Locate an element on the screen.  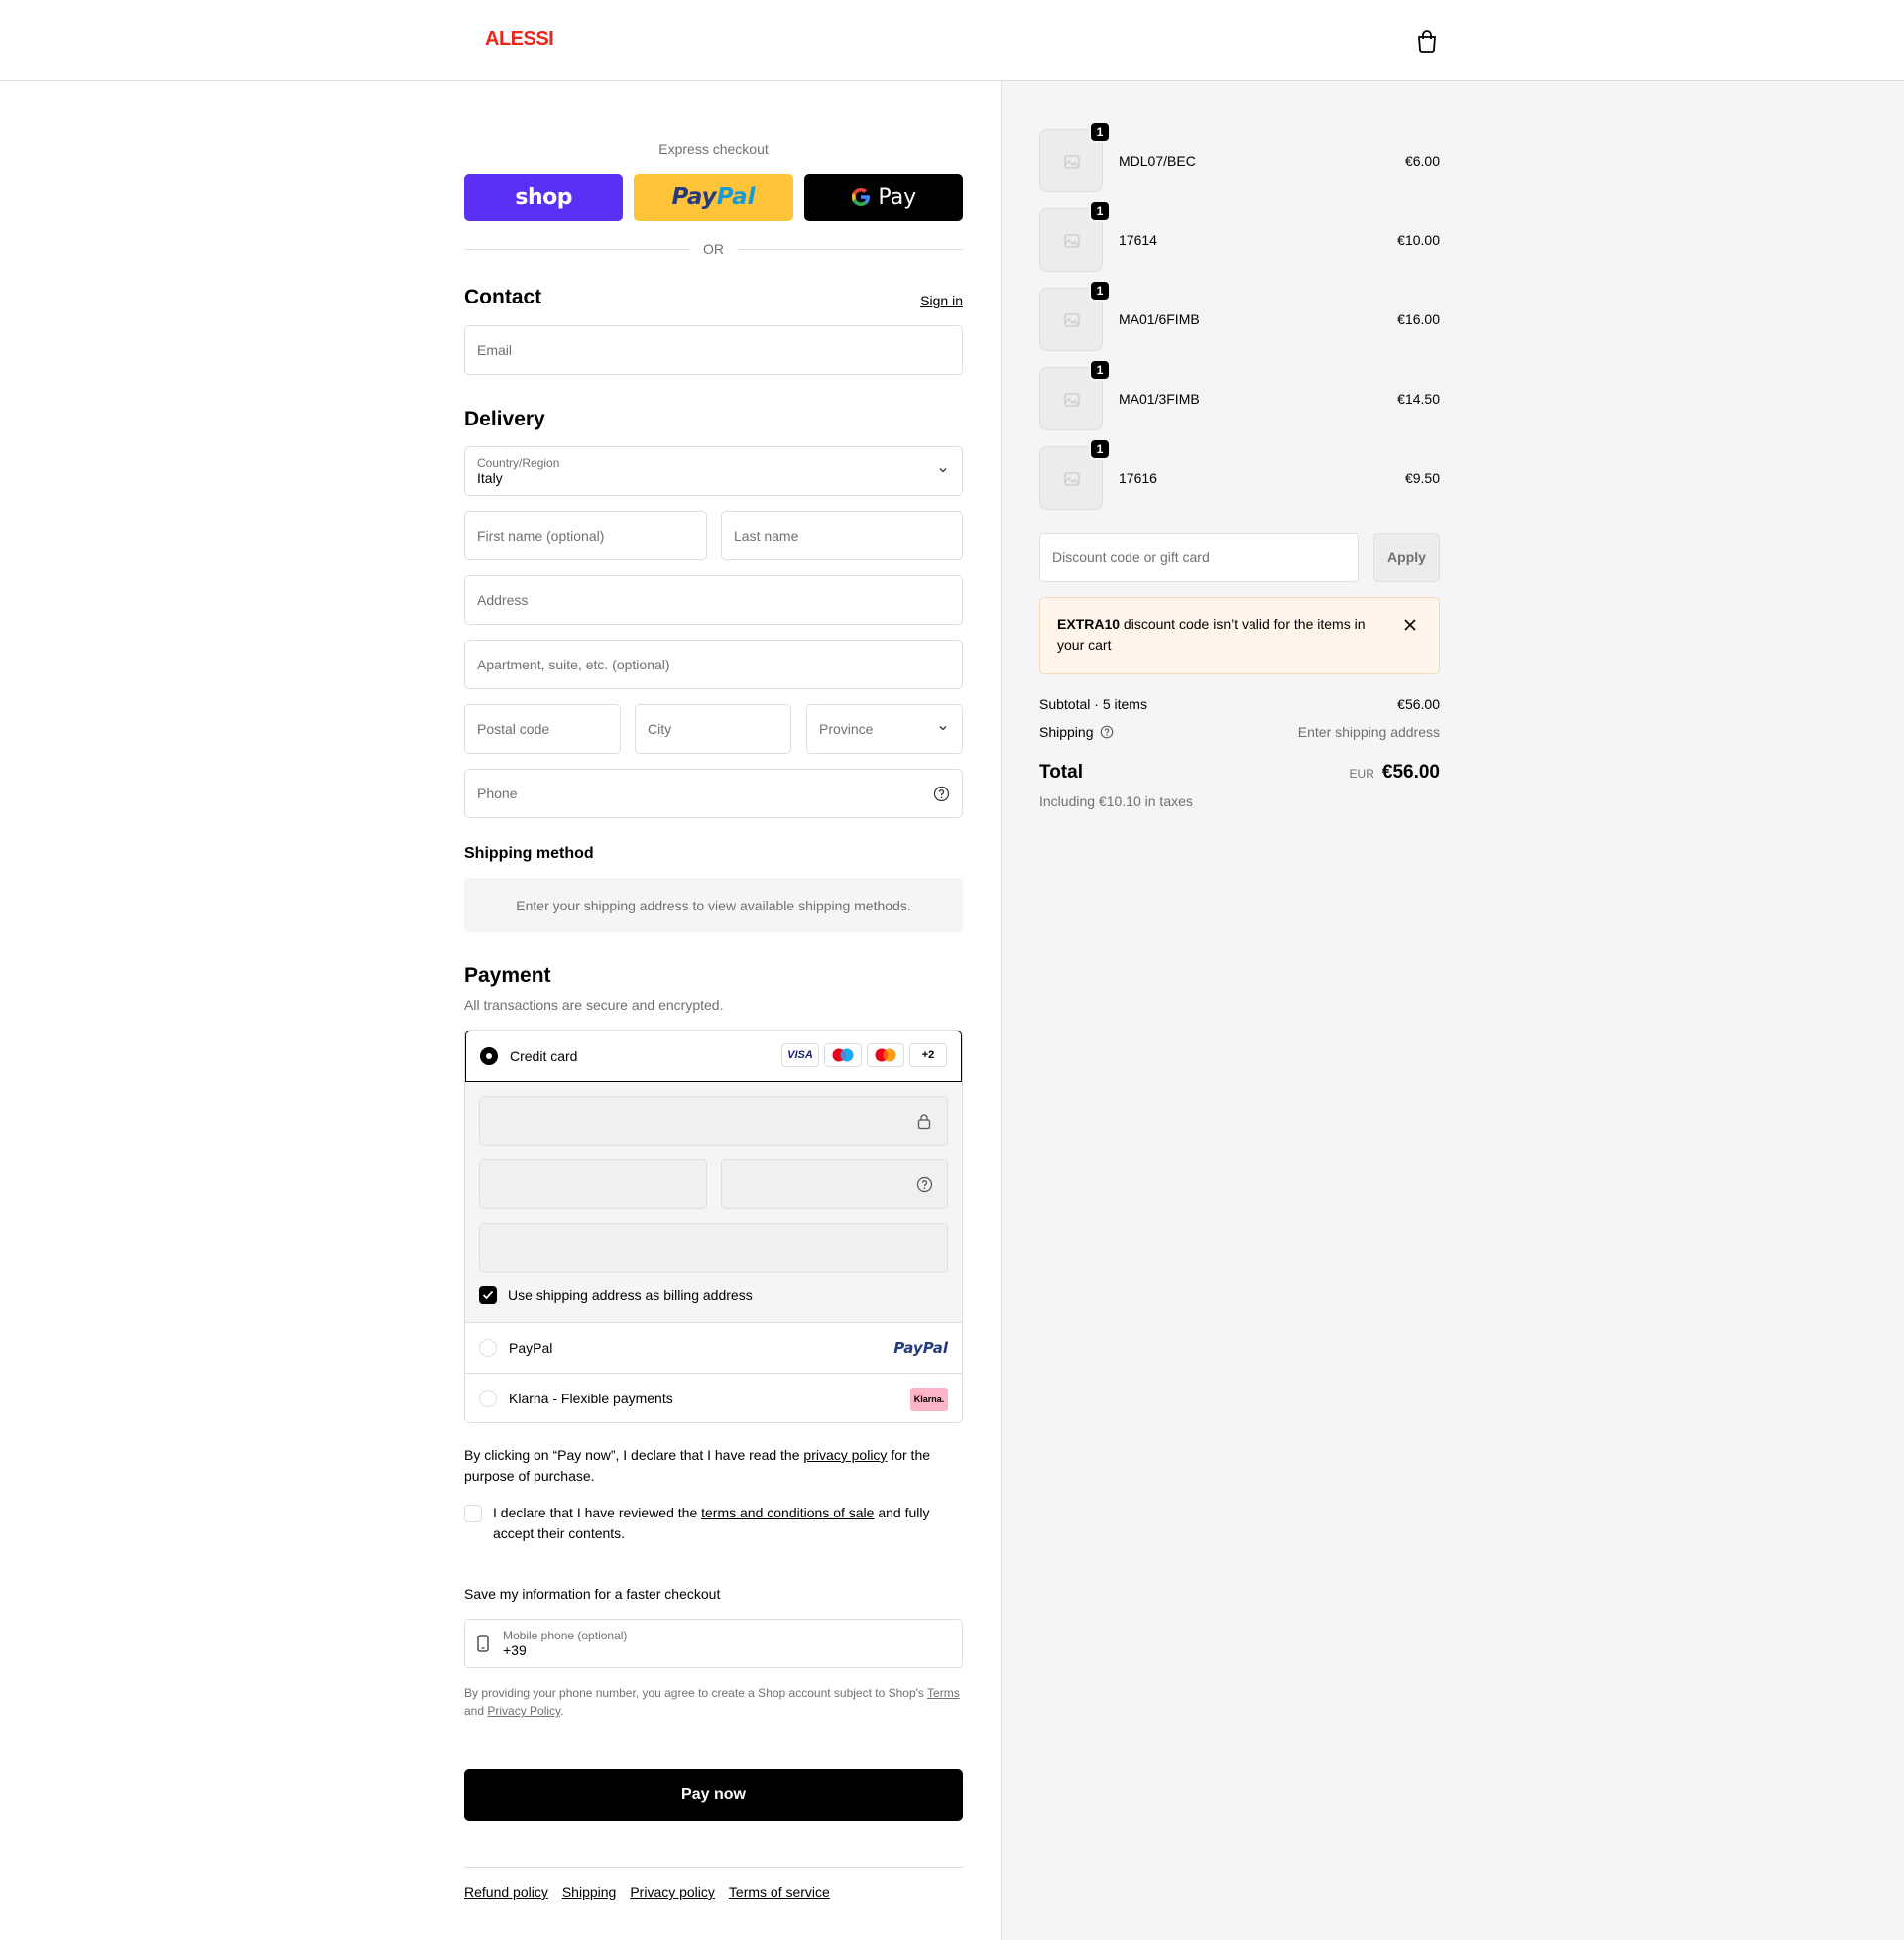
expiry-field is located at coordinates (593, 1184).